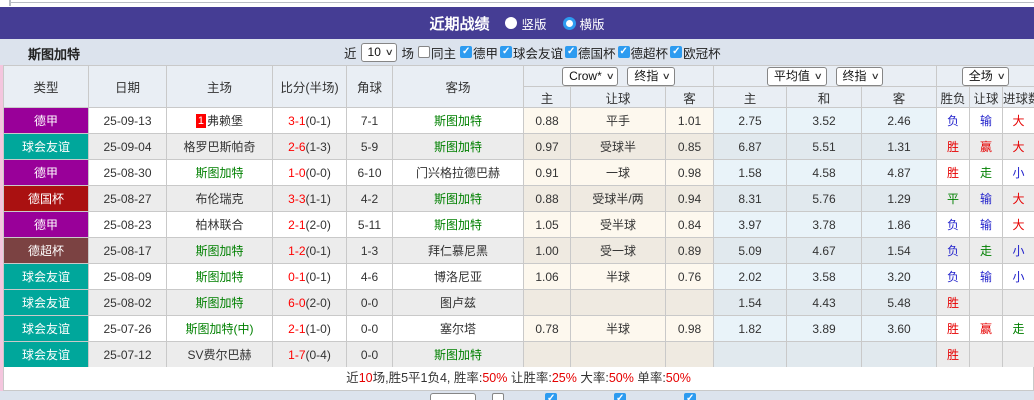 The image size is (1034, 400). I want to click on title-bar: 近期战绩 竖版 横版, so click(517, 23).